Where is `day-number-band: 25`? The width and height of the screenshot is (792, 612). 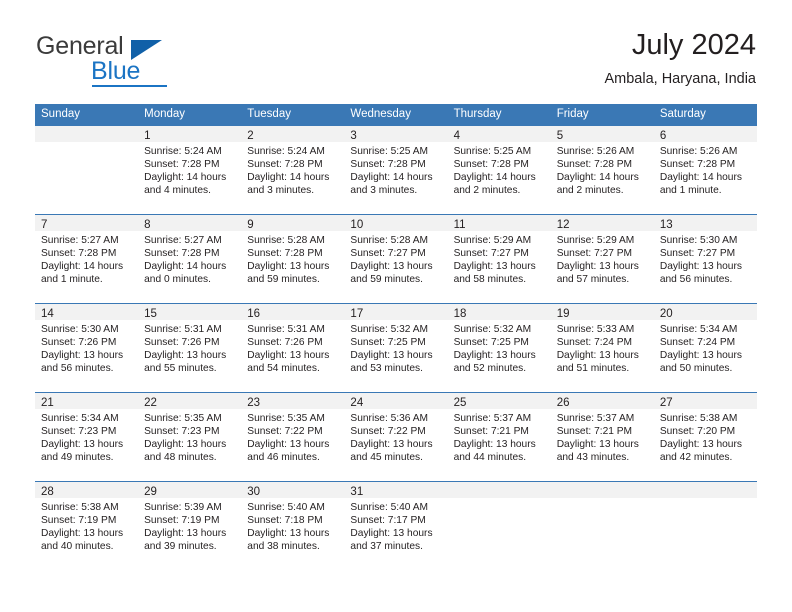
day-number-band: 25 is located at coordinates (499, 401).